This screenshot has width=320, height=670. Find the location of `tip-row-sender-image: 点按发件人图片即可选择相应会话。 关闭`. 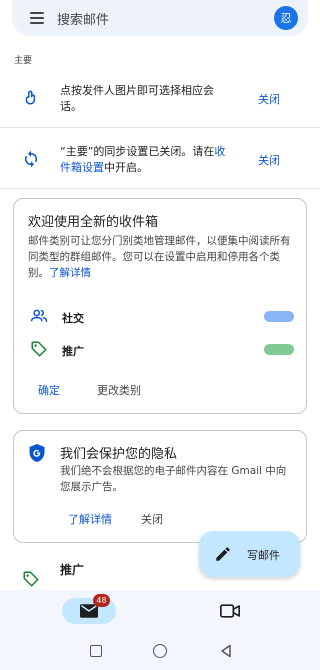

tip-row-sender-image: 点按发件人图片即可选择相应会话。 关闭 is located at coordinates (160, 98).